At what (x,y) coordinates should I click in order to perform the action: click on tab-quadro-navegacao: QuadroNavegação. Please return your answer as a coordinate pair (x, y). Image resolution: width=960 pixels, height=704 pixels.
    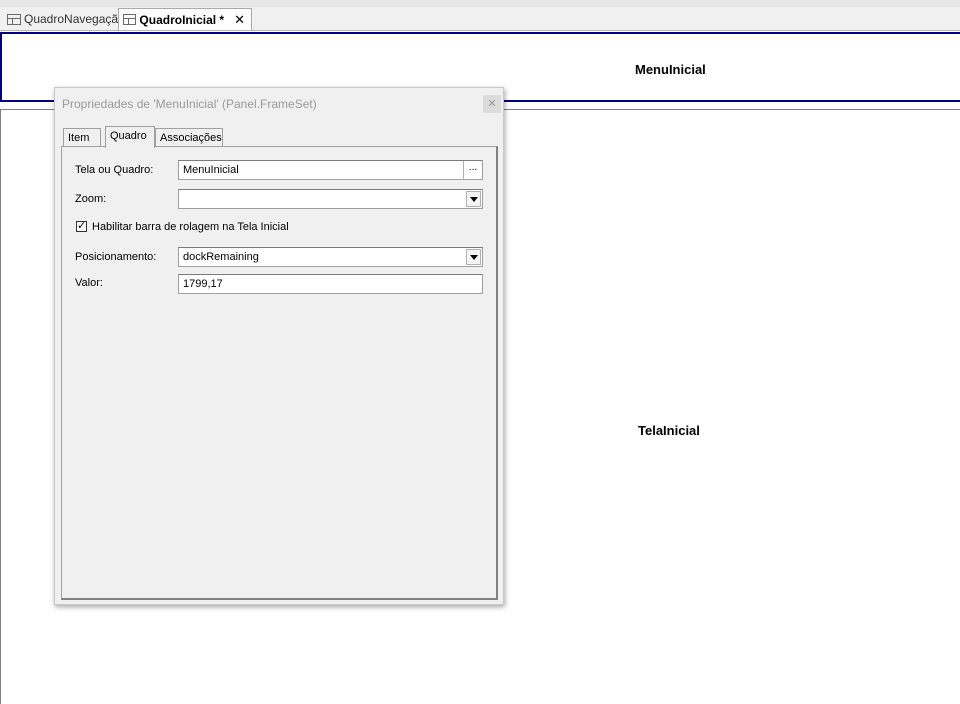
    Looking at the image, I should click on (67, 19).